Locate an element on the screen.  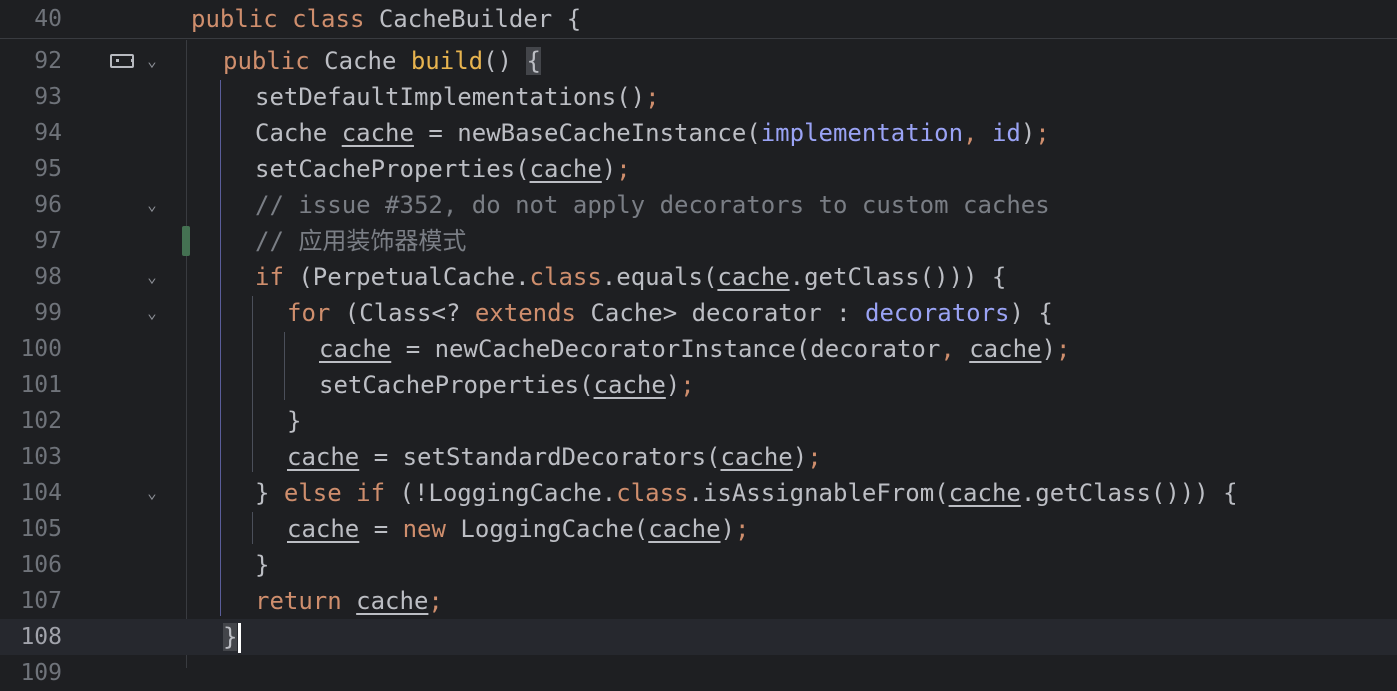
code-line-105: 105 cache = new LoggingCache(cache); is located at coordinates (698, 529).